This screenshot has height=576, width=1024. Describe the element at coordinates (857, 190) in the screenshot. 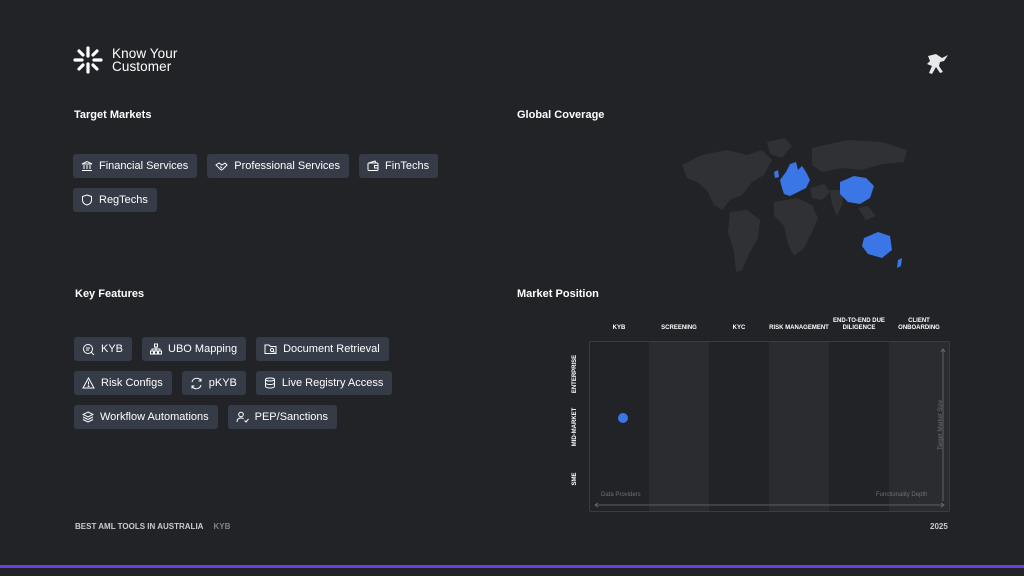

I see `map-china-highlight` at that location.